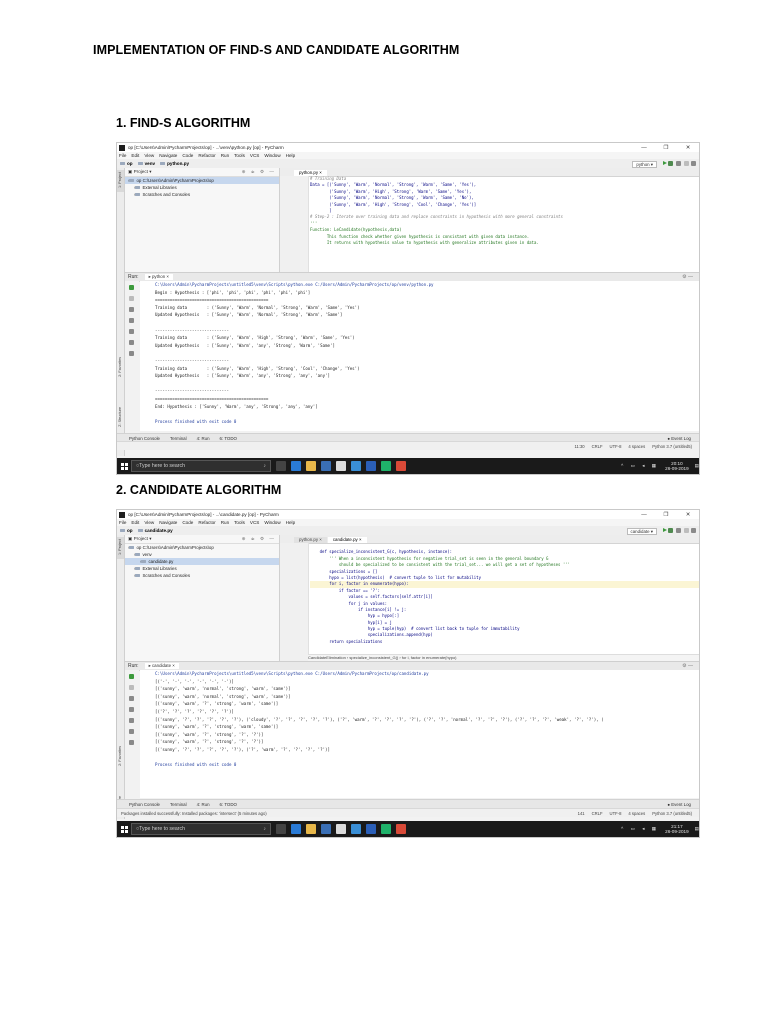 This screenshot has height=1024, width=768. Describe the element at coordinates (225, 155) in the screenshot. I see `menu-item-run: Run` at that location.